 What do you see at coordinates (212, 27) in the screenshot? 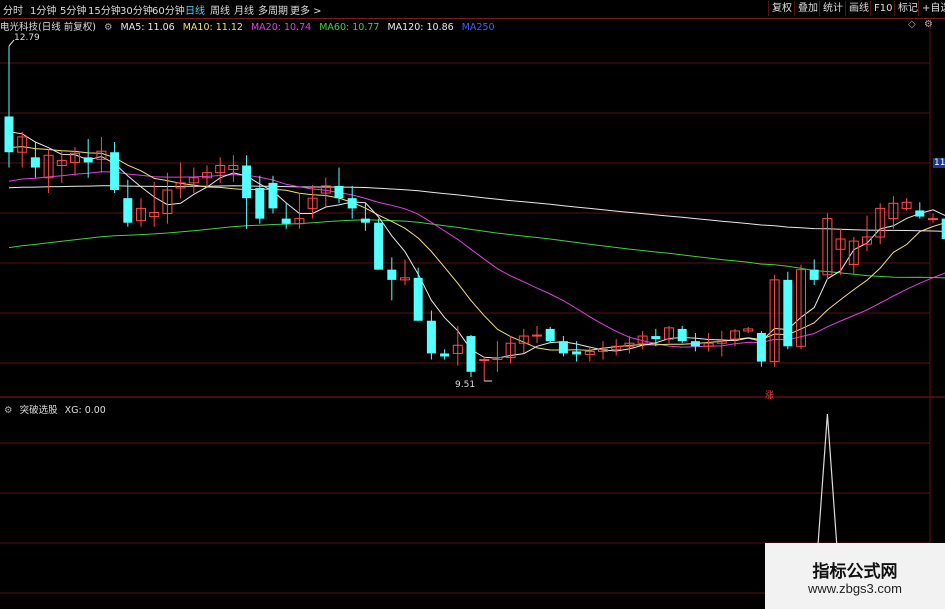
I see `ma10-value: MA10: 11.12` at bounding box center [212, 27].